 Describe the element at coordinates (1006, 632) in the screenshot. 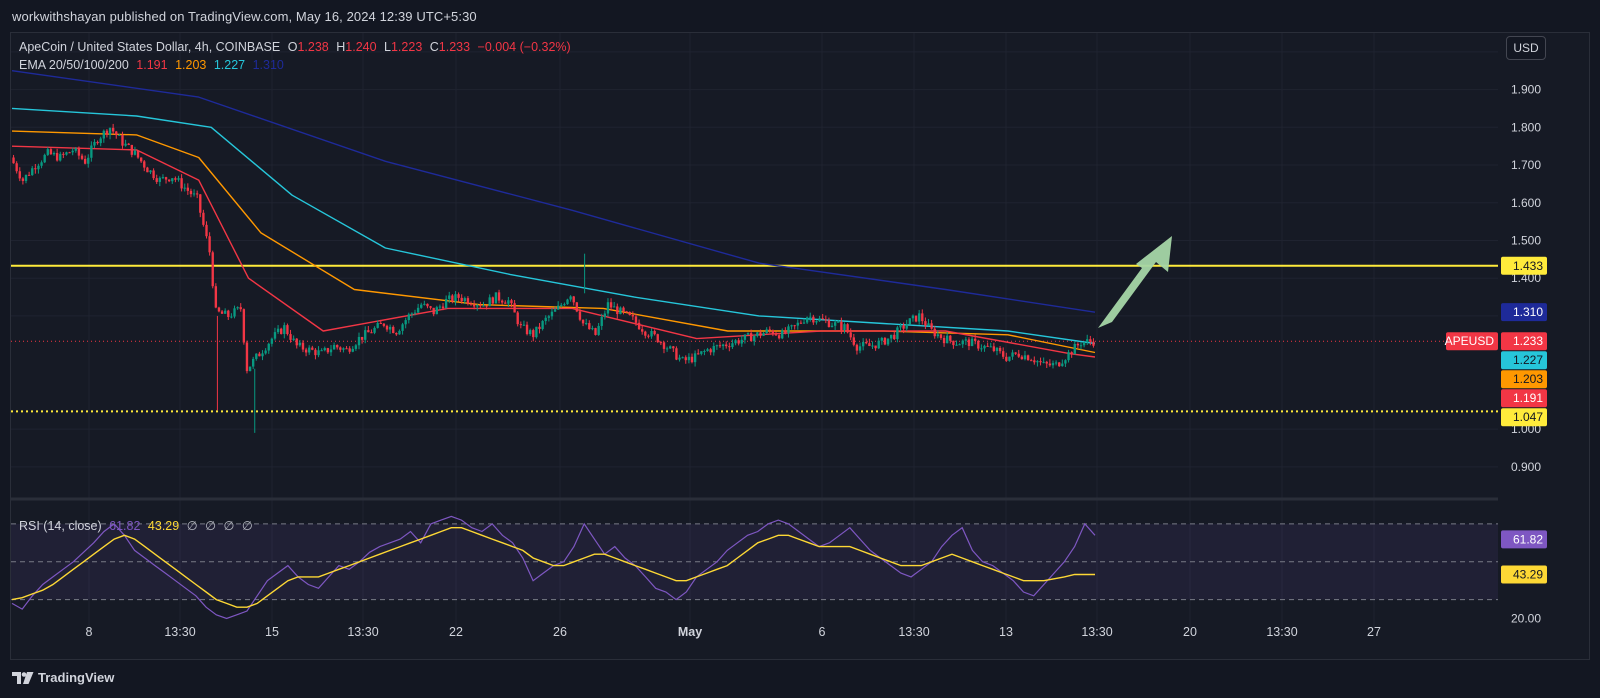

I see `time-tick-label: 13` at that location.